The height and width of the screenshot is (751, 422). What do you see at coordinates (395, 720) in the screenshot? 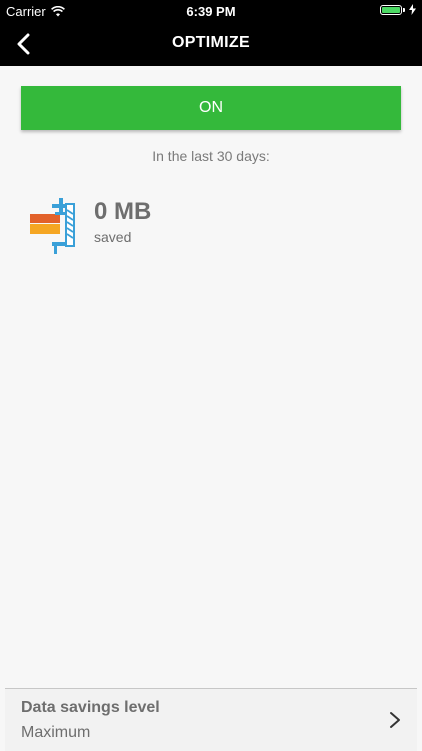
I see `chevron-right-icon` at bounding box center [395, 720].